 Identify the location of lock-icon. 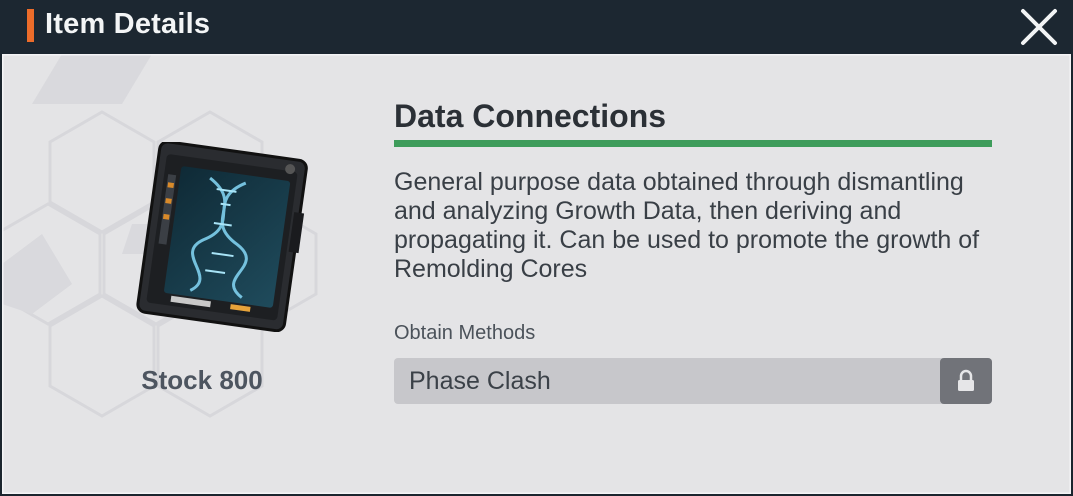
(966, 380).